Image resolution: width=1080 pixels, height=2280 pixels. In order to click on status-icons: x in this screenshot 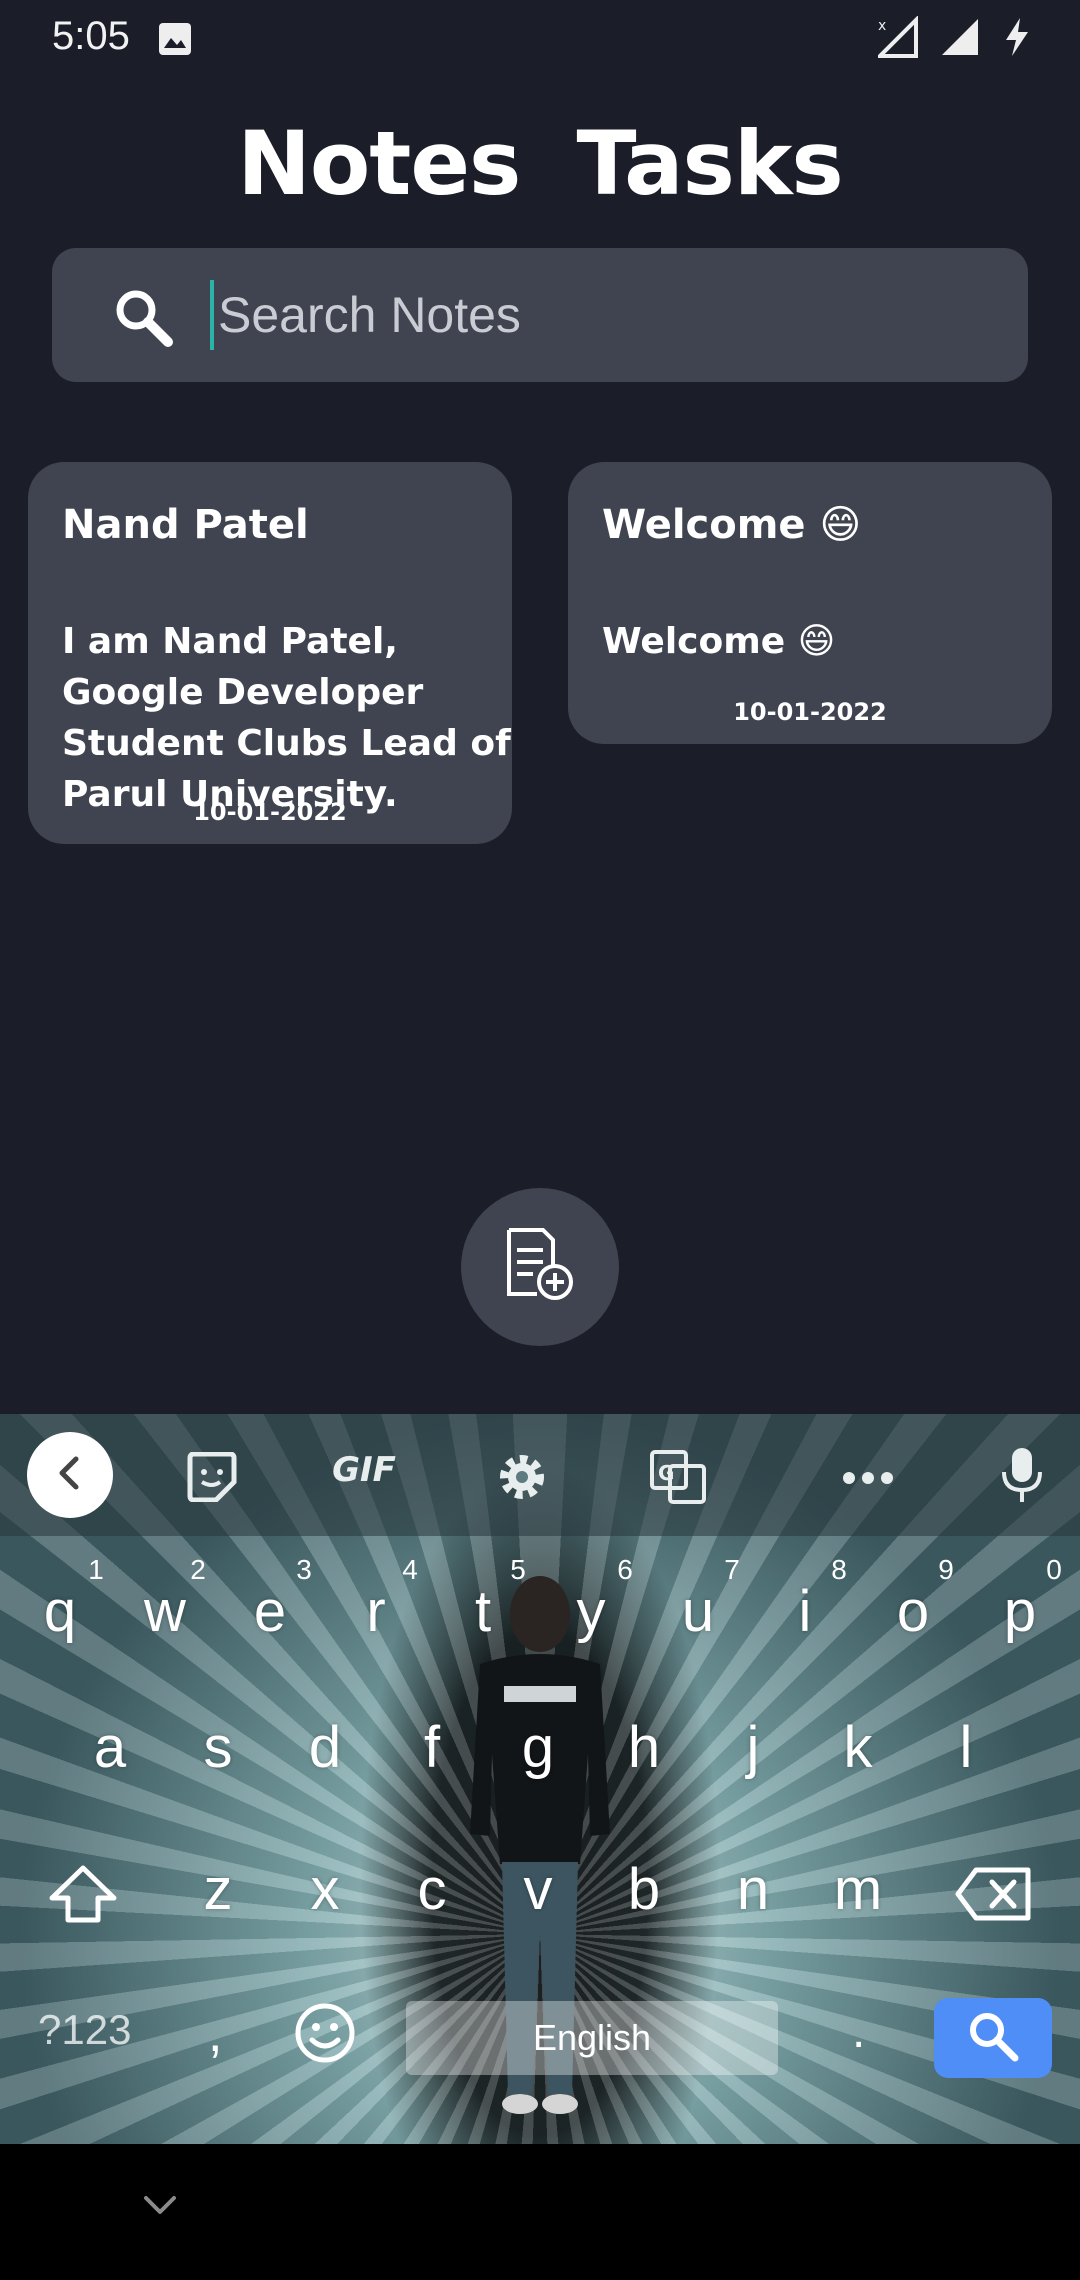, I will do `click(953, 38)`.